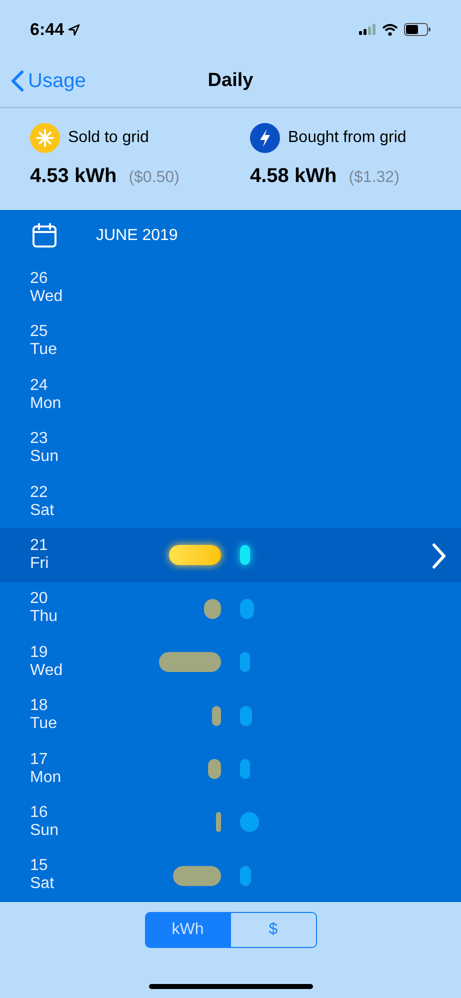 The height and width of the screenshot is (998, 461). I want to click on day-row: 25 Tue, so click(230, 341).